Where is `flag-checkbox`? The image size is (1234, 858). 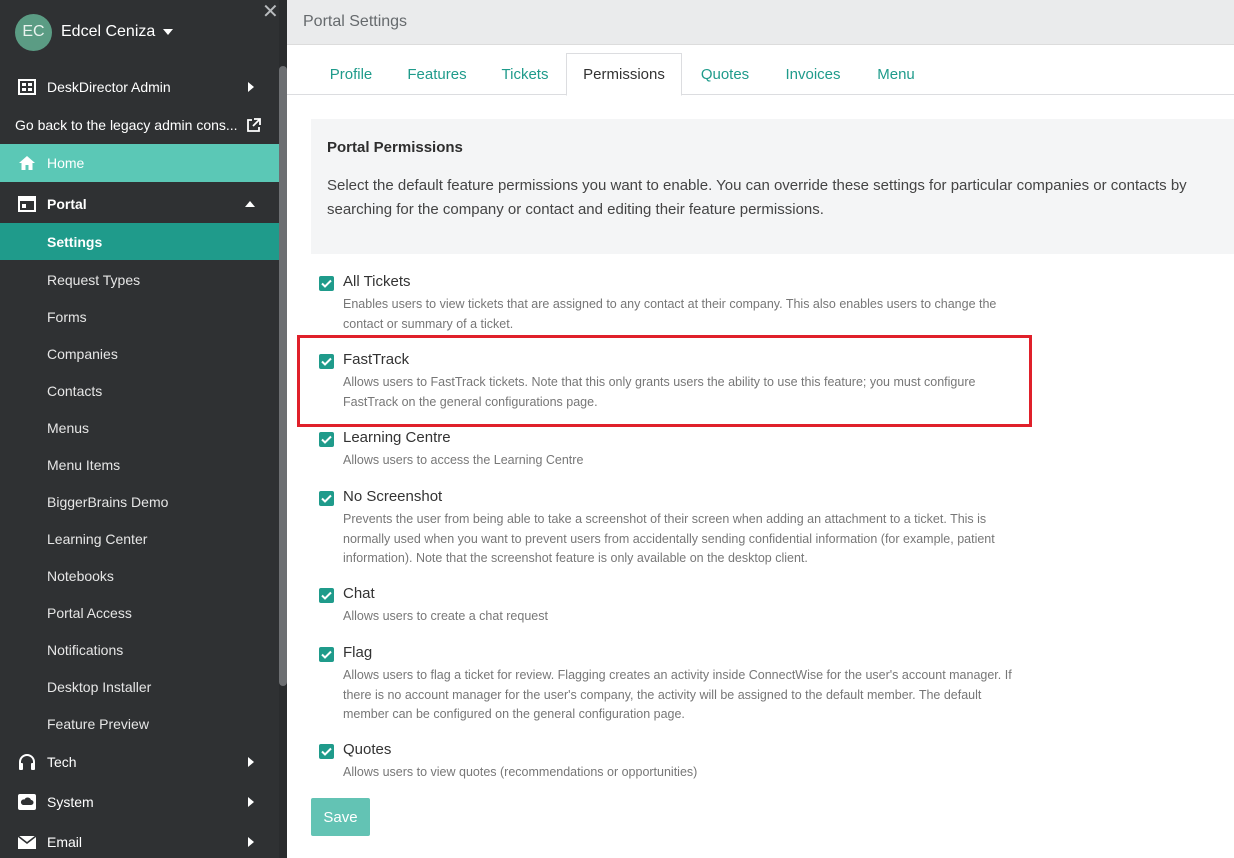 flag-checkbox is located at coordinates (326, 654).